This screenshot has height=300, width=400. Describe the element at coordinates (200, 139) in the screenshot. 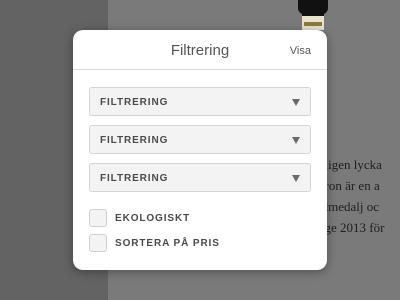

I see `filter-select-2: FILTRERING` at that location.